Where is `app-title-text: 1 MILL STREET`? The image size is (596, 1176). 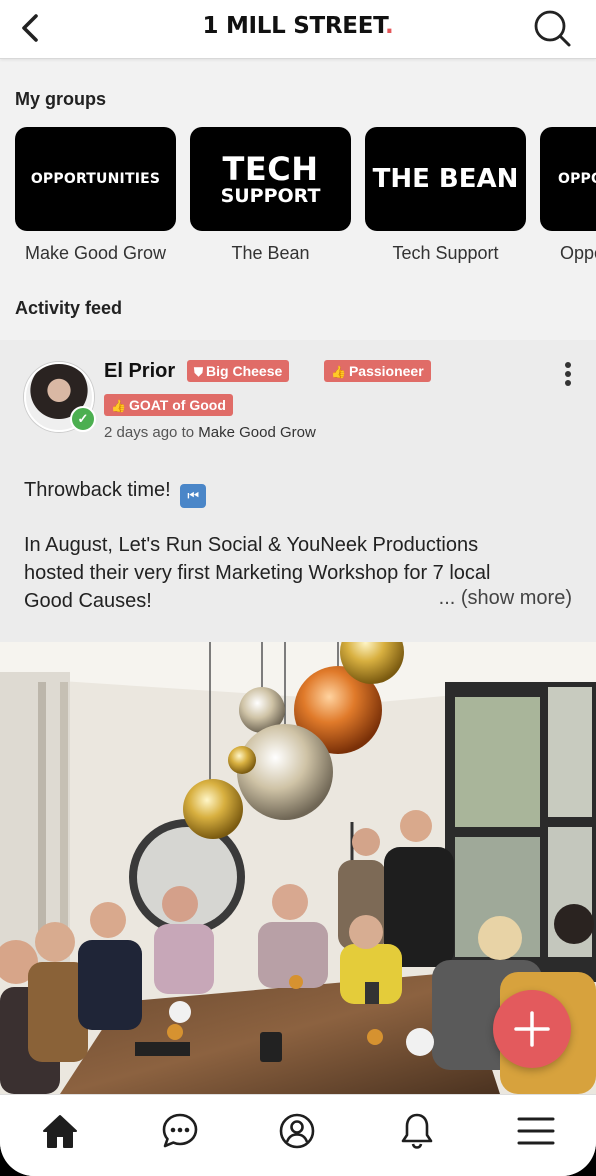 app-title-text: 1 MILL STREET is located at coordinates (294, 26).